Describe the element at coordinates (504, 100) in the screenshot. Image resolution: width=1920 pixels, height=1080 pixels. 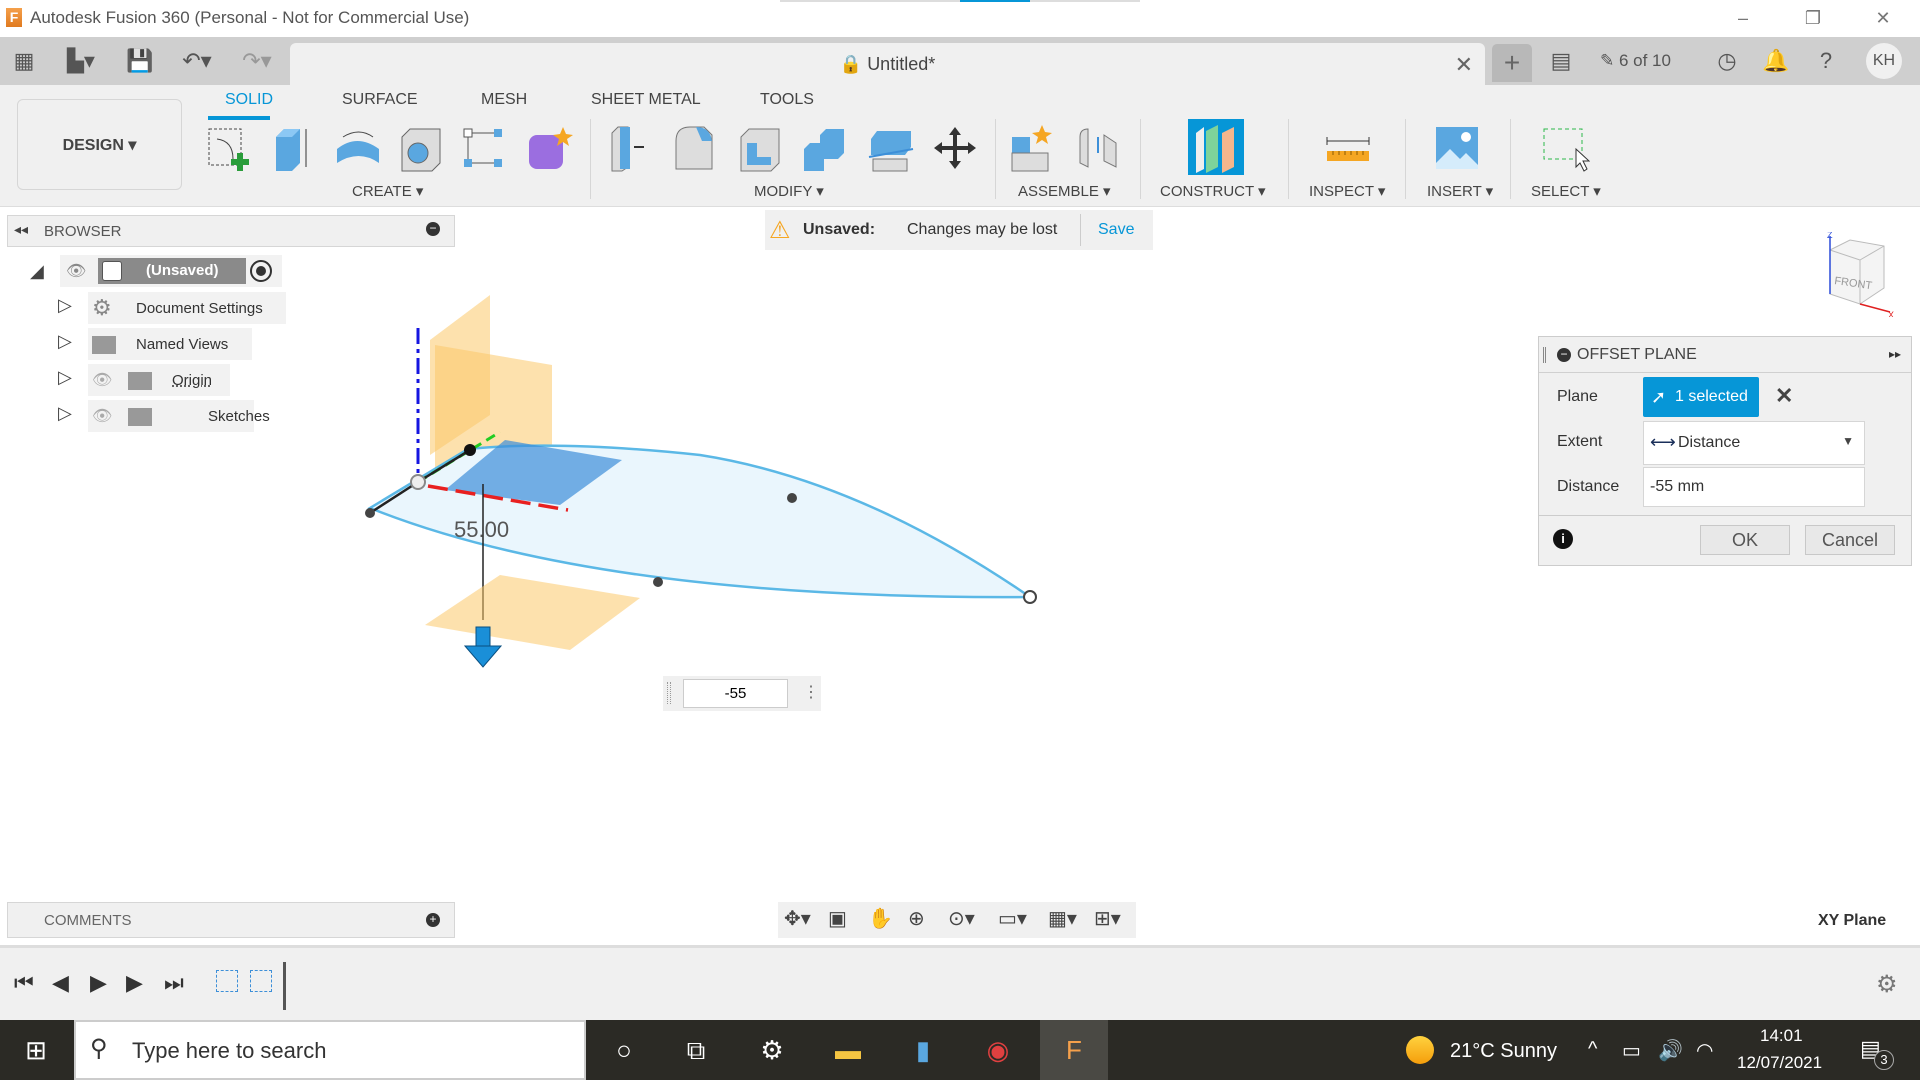
I see `tab-mesh: MESH` at that location.